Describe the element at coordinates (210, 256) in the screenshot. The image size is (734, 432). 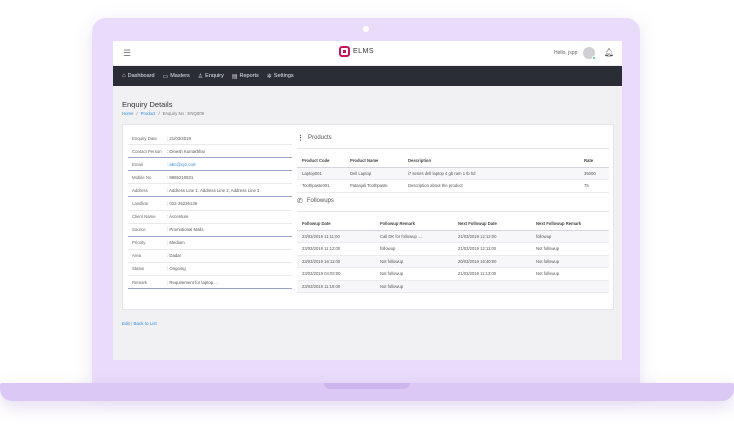
I see `info-row: Area : Dadar` at that location.